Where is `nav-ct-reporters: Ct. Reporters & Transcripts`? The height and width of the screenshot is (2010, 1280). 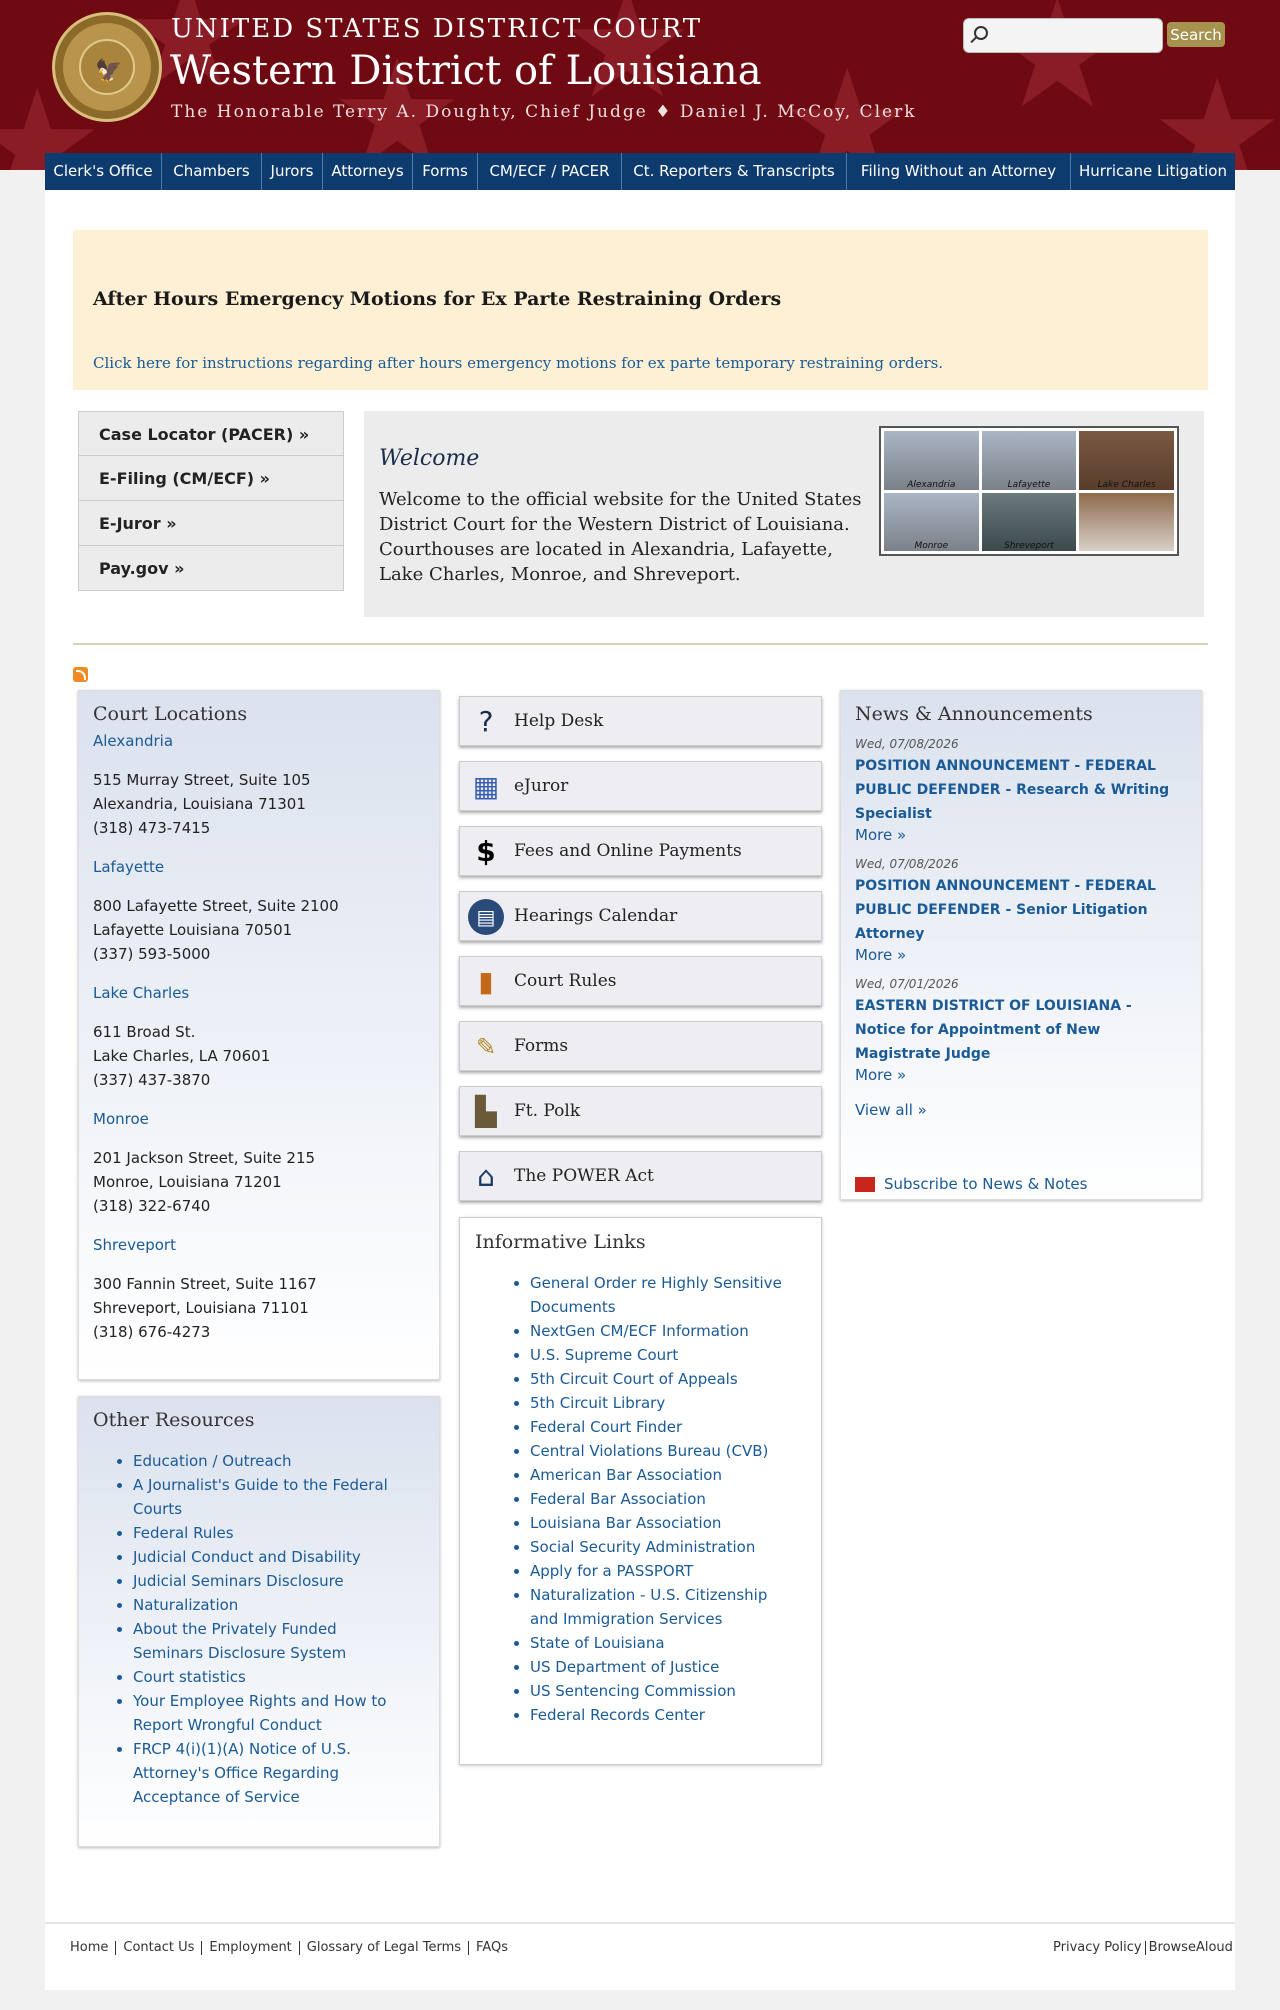 nav-ct-reporters: Ct. Reporters & Transcripts is located at coordinates (734, 171).